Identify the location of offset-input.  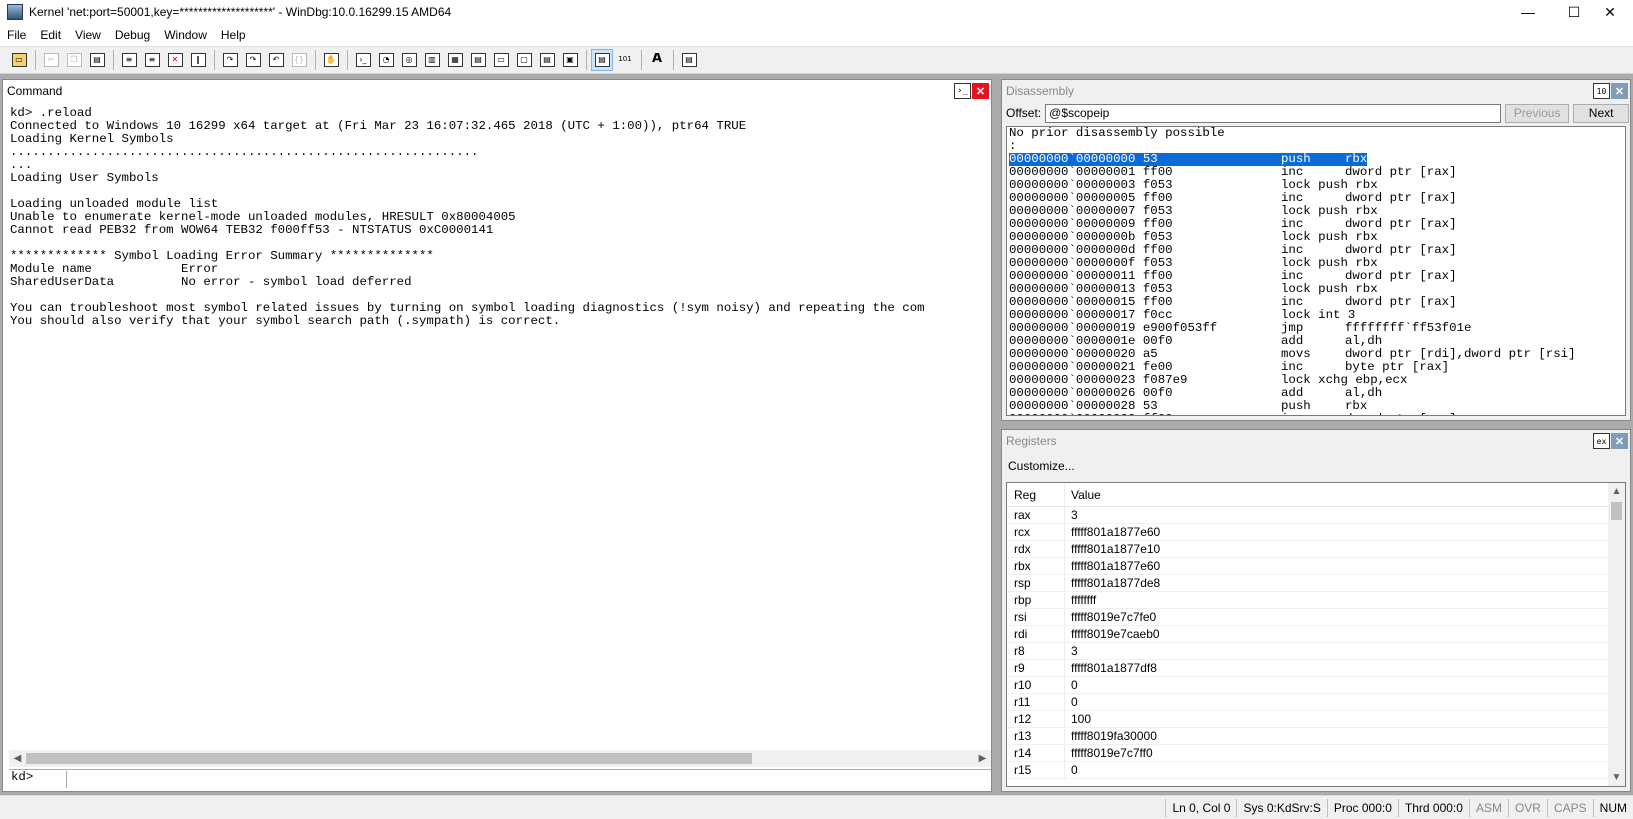
(1273, 113).